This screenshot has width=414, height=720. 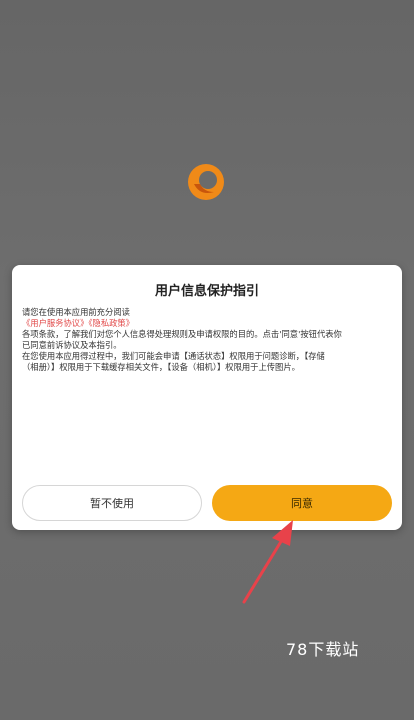 What do you see at coordinates (161, 367) in the screenshot?
I see `para2-line2: （相册）】权限用于下载缓存相关文件，【设备（相机）】权限用于上传图片。` at bounding box center [161, 367].